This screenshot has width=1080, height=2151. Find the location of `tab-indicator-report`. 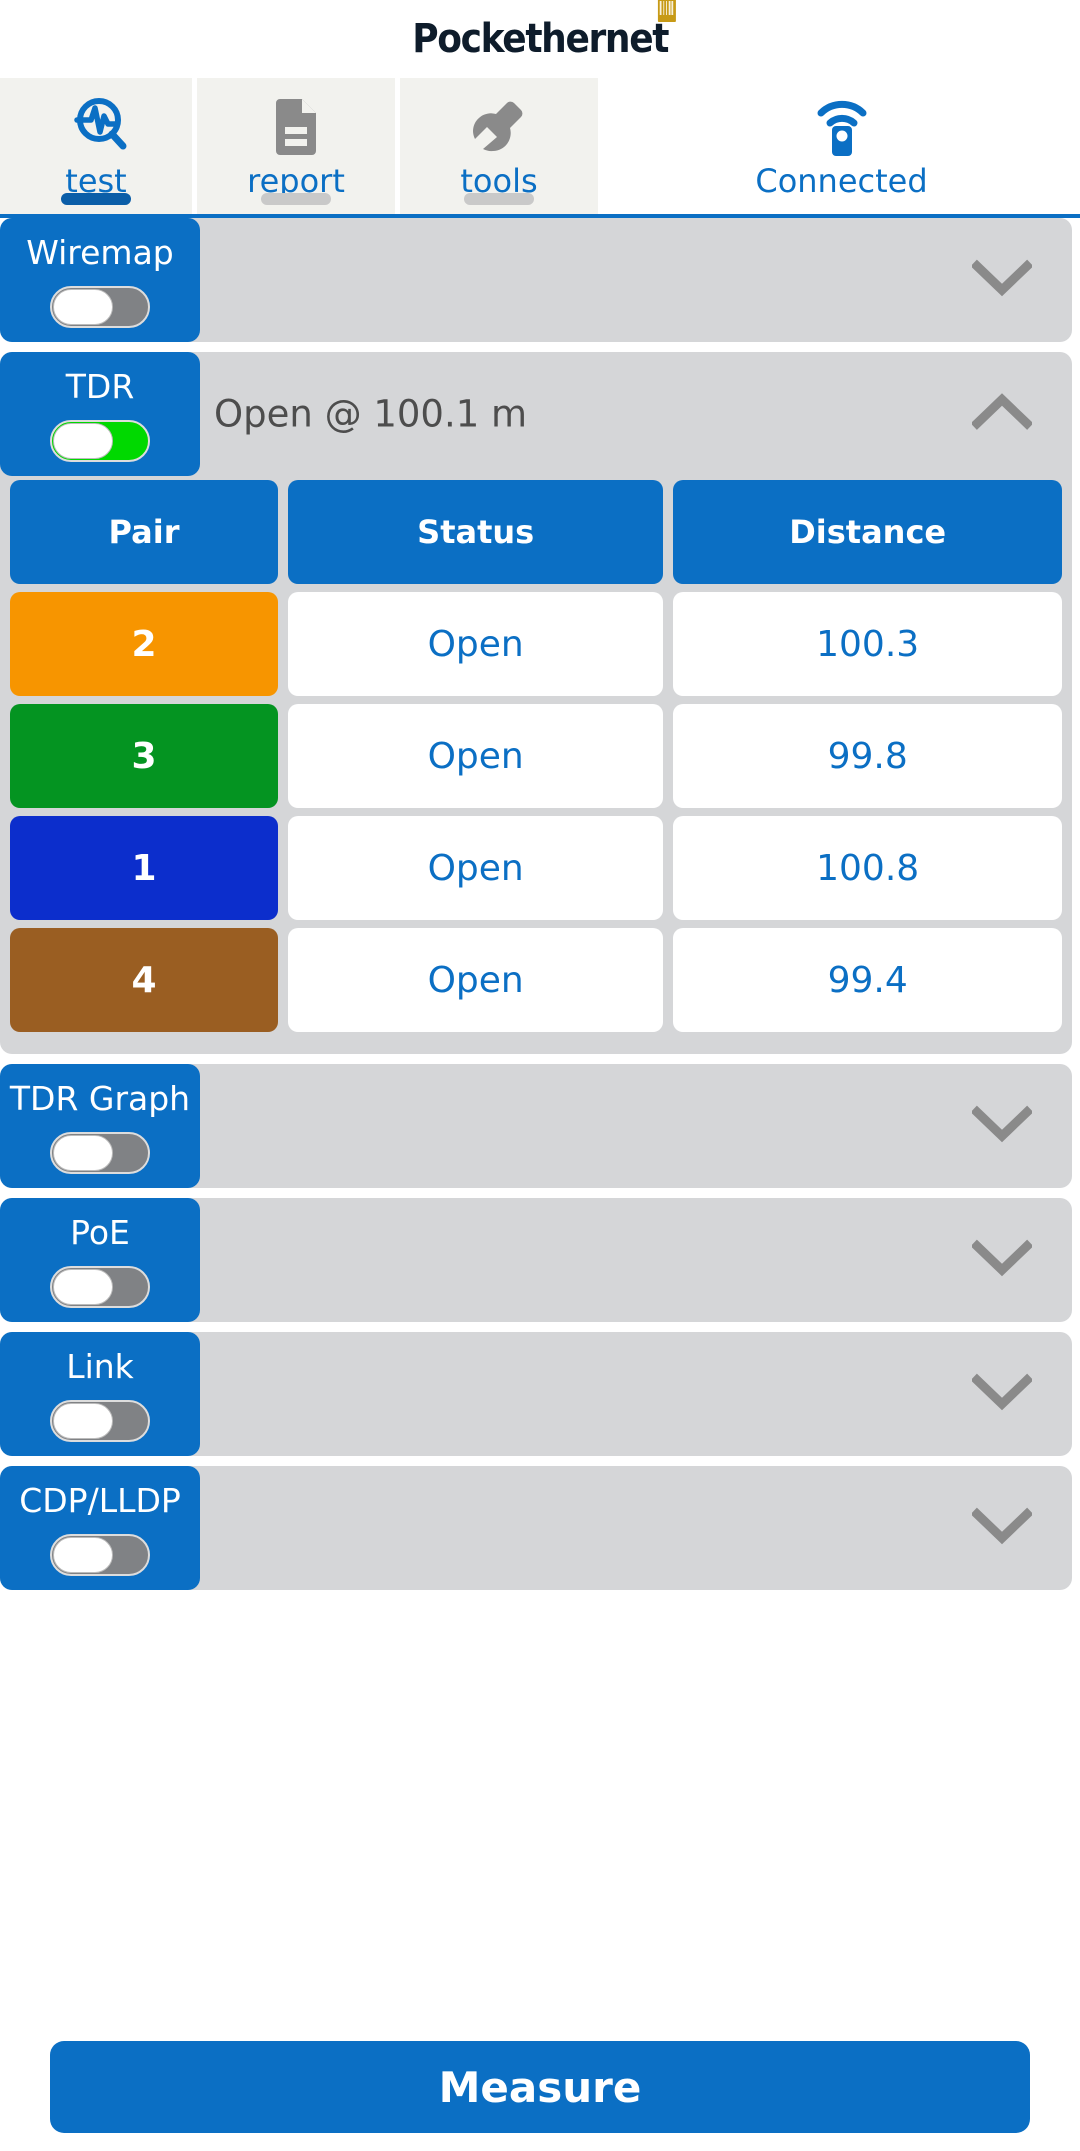

tab-indicator-report is located at coordinates (296, 199).